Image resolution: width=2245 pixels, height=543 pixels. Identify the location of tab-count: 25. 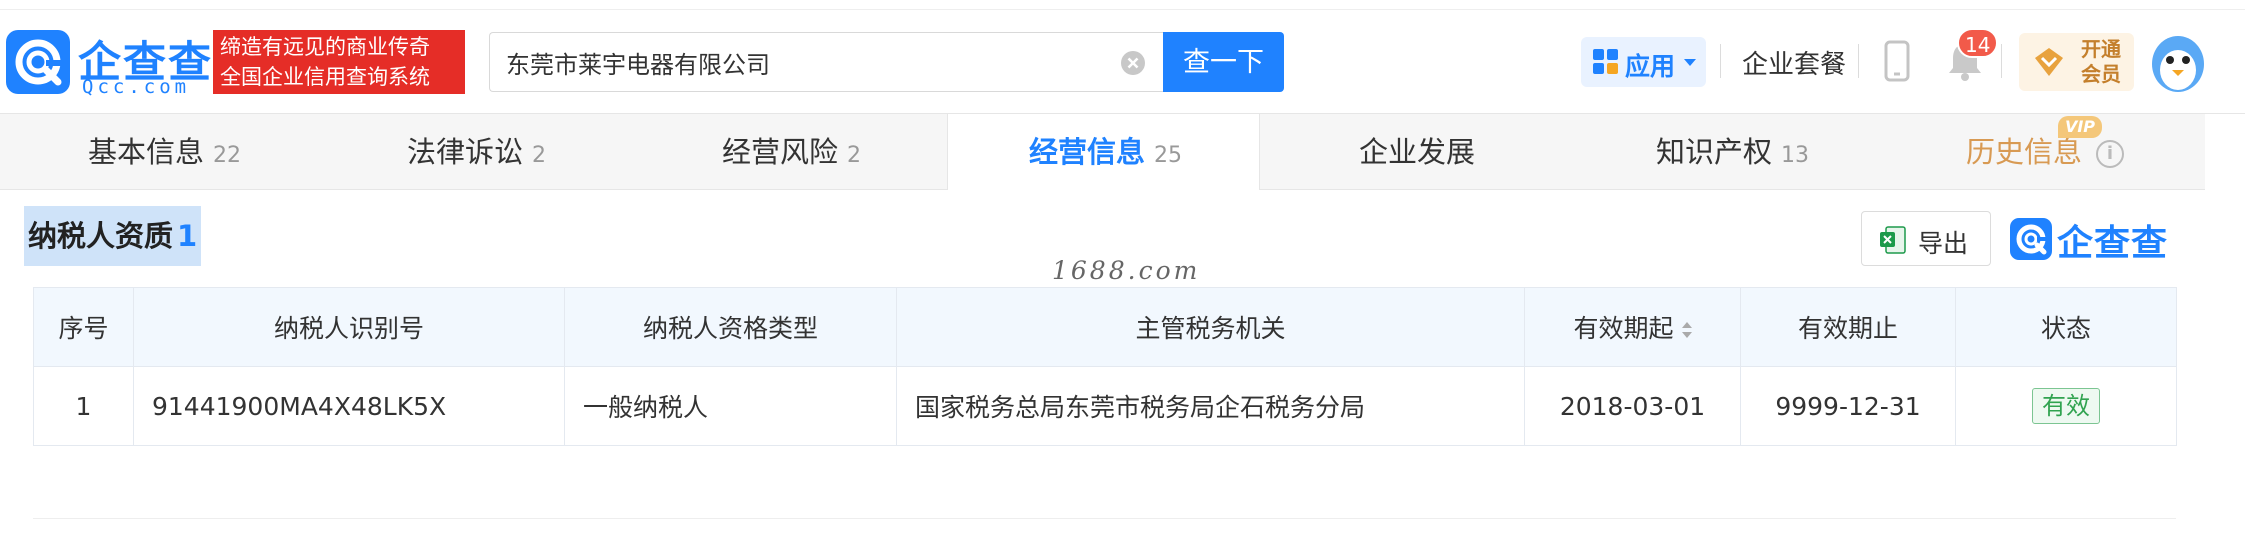
(1168, 155).